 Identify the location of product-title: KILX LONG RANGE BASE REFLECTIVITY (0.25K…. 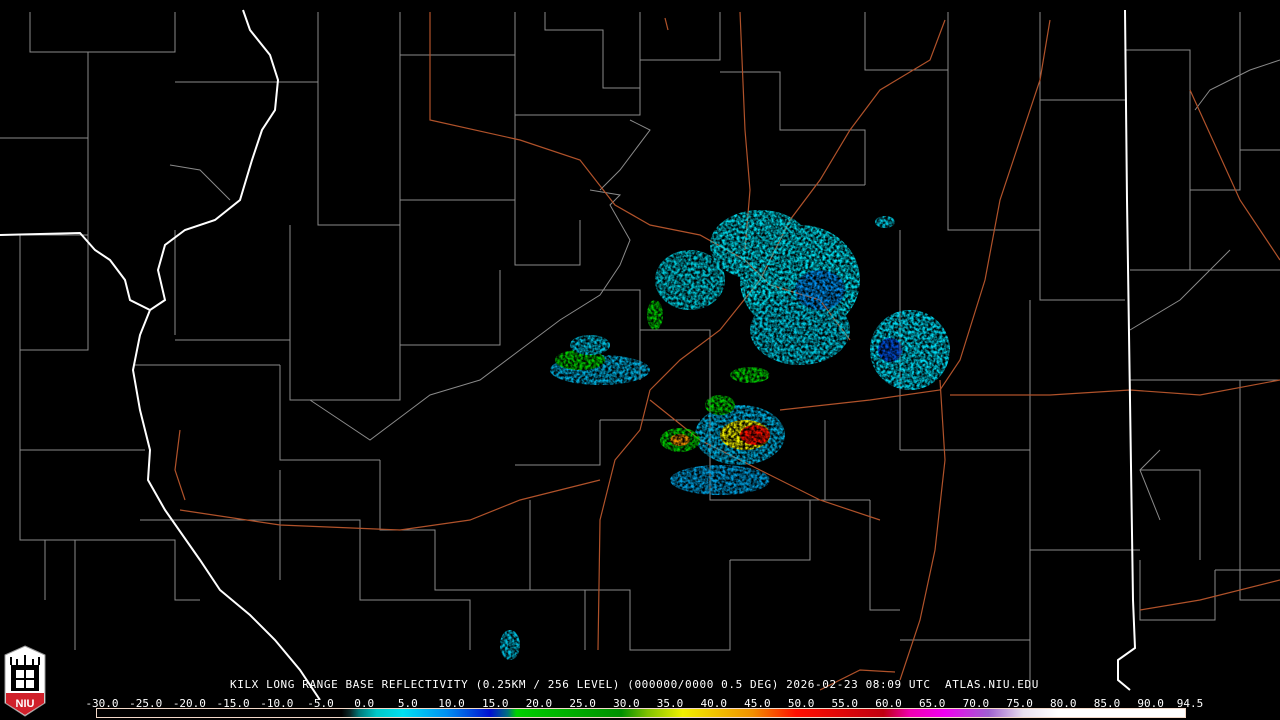
(634, 684).